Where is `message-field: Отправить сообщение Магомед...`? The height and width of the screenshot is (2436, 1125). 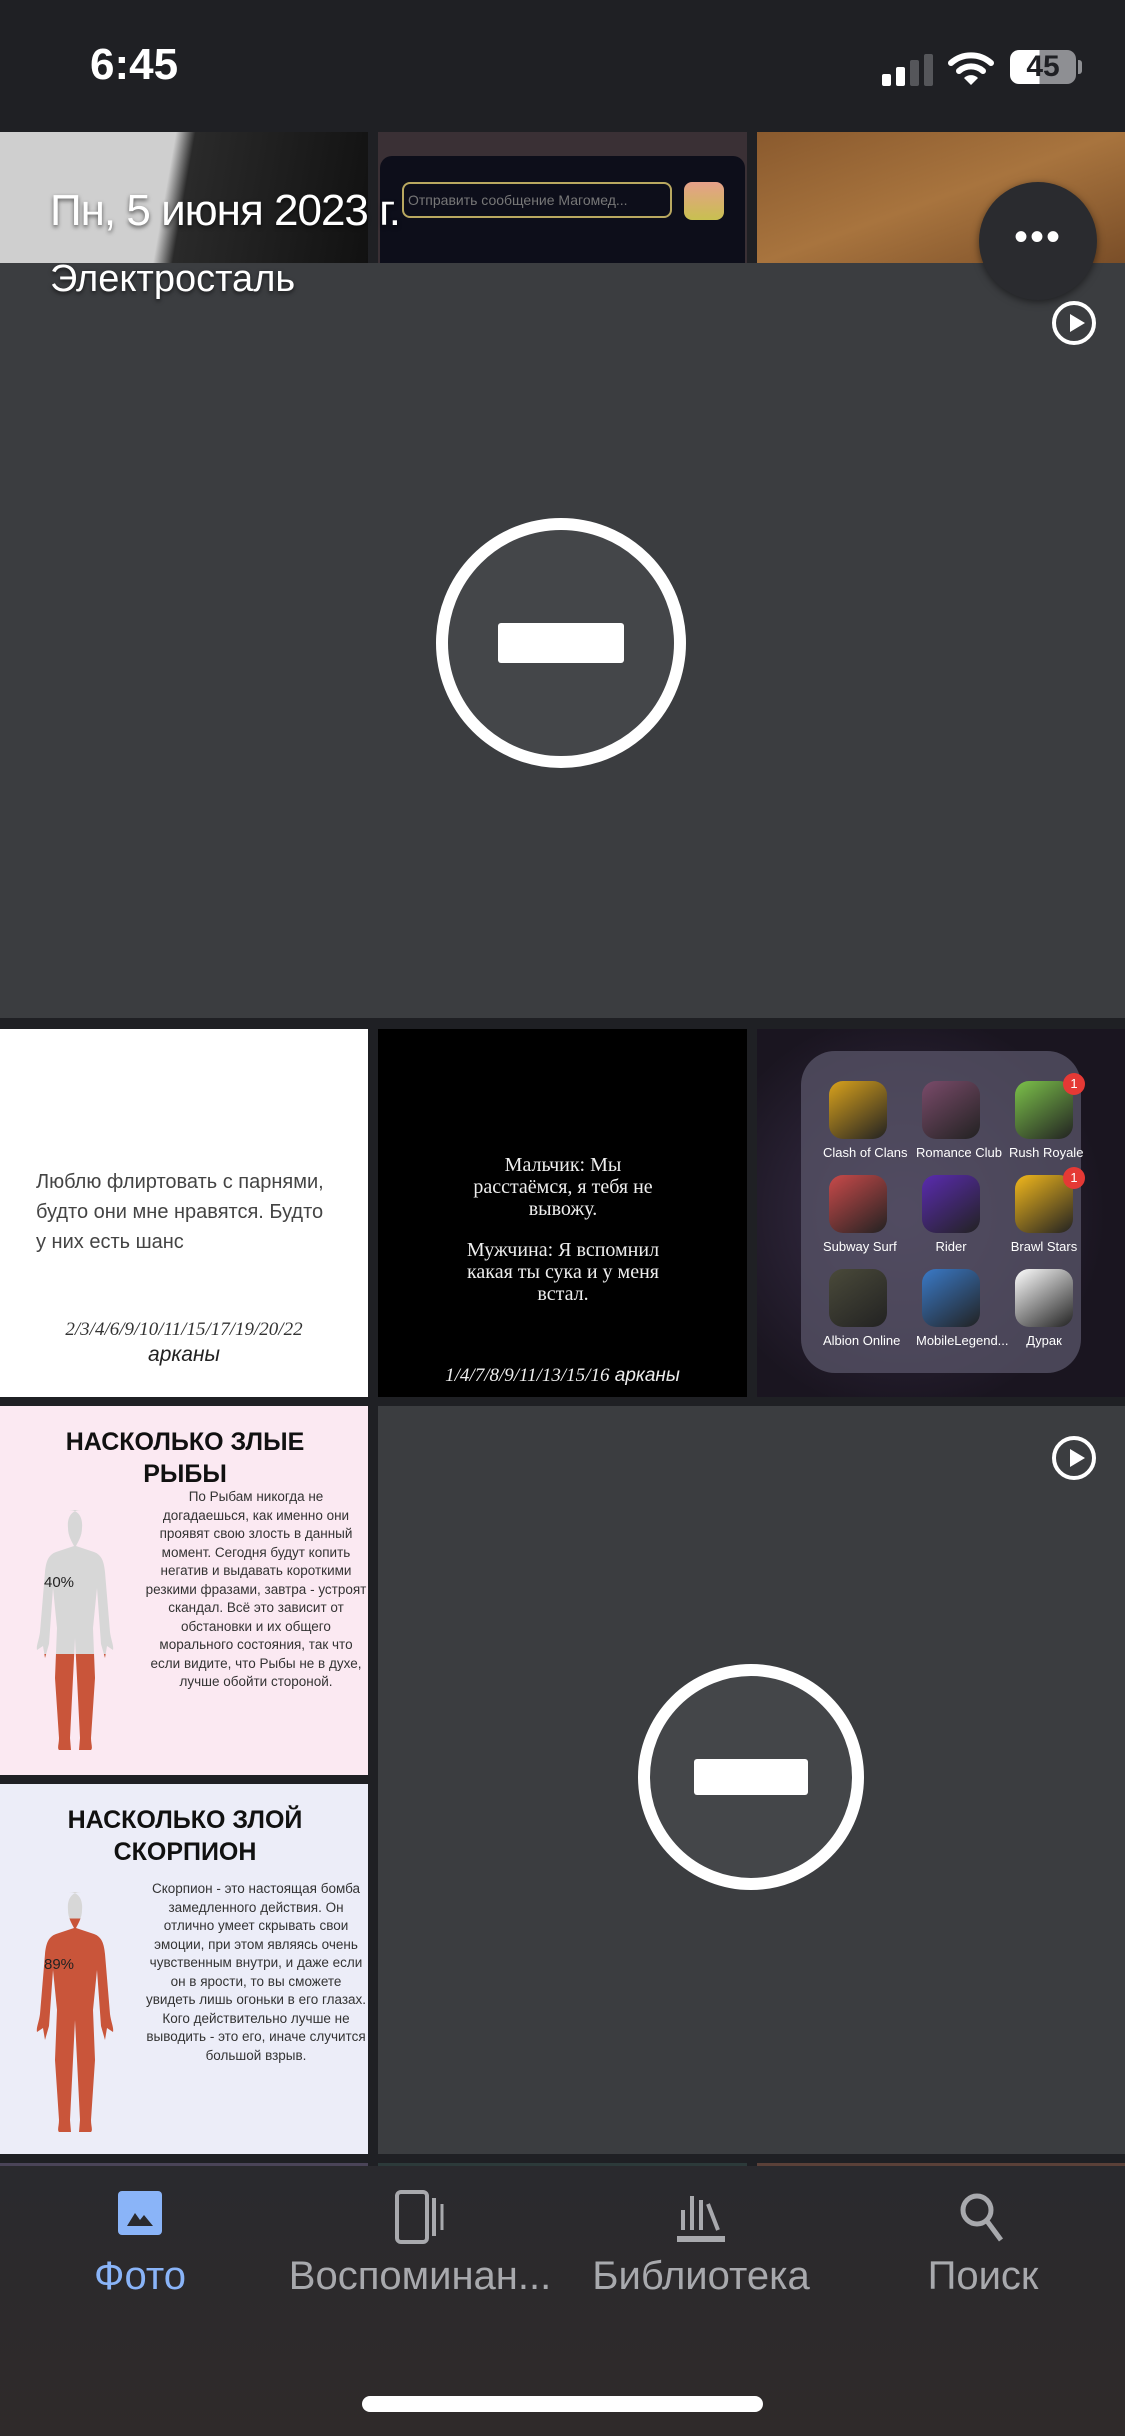
message-field: Отправить сообщение Магомед... is located at coordinates (537, 200).